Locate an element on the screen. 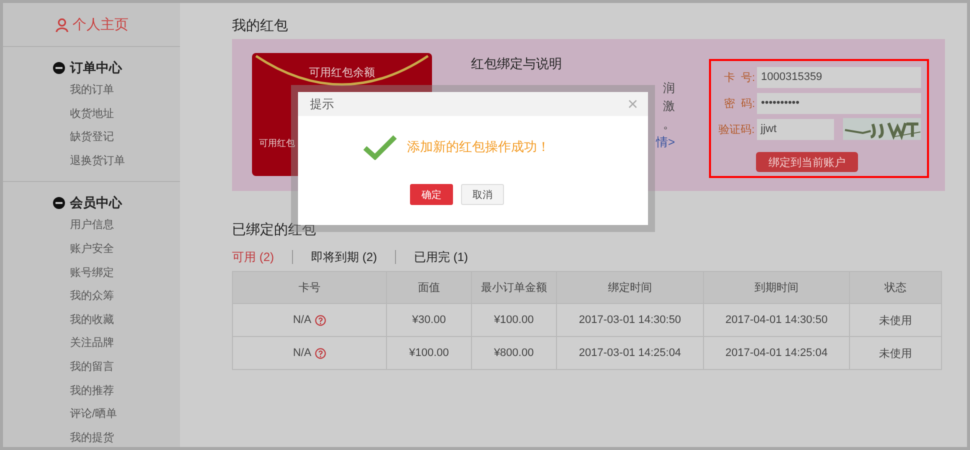 The height and width of the screenshot is (450, 970). sidebar-item: 用户信息 is located at coordinates (91, 226).